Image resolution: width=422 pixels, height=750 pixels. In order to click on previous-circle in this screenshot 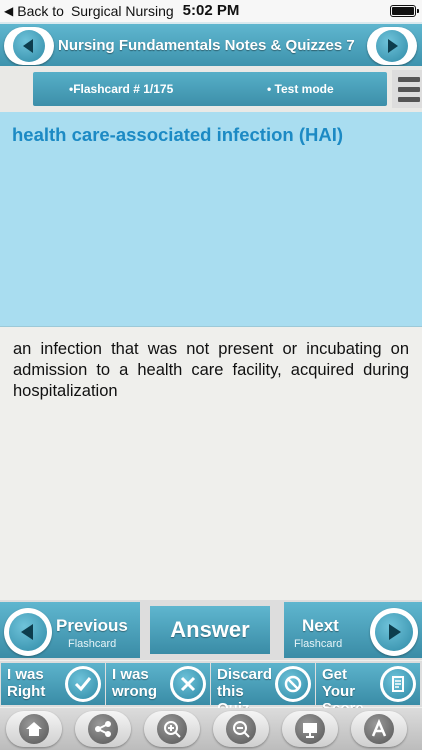, I will do `click(28, 632)`.